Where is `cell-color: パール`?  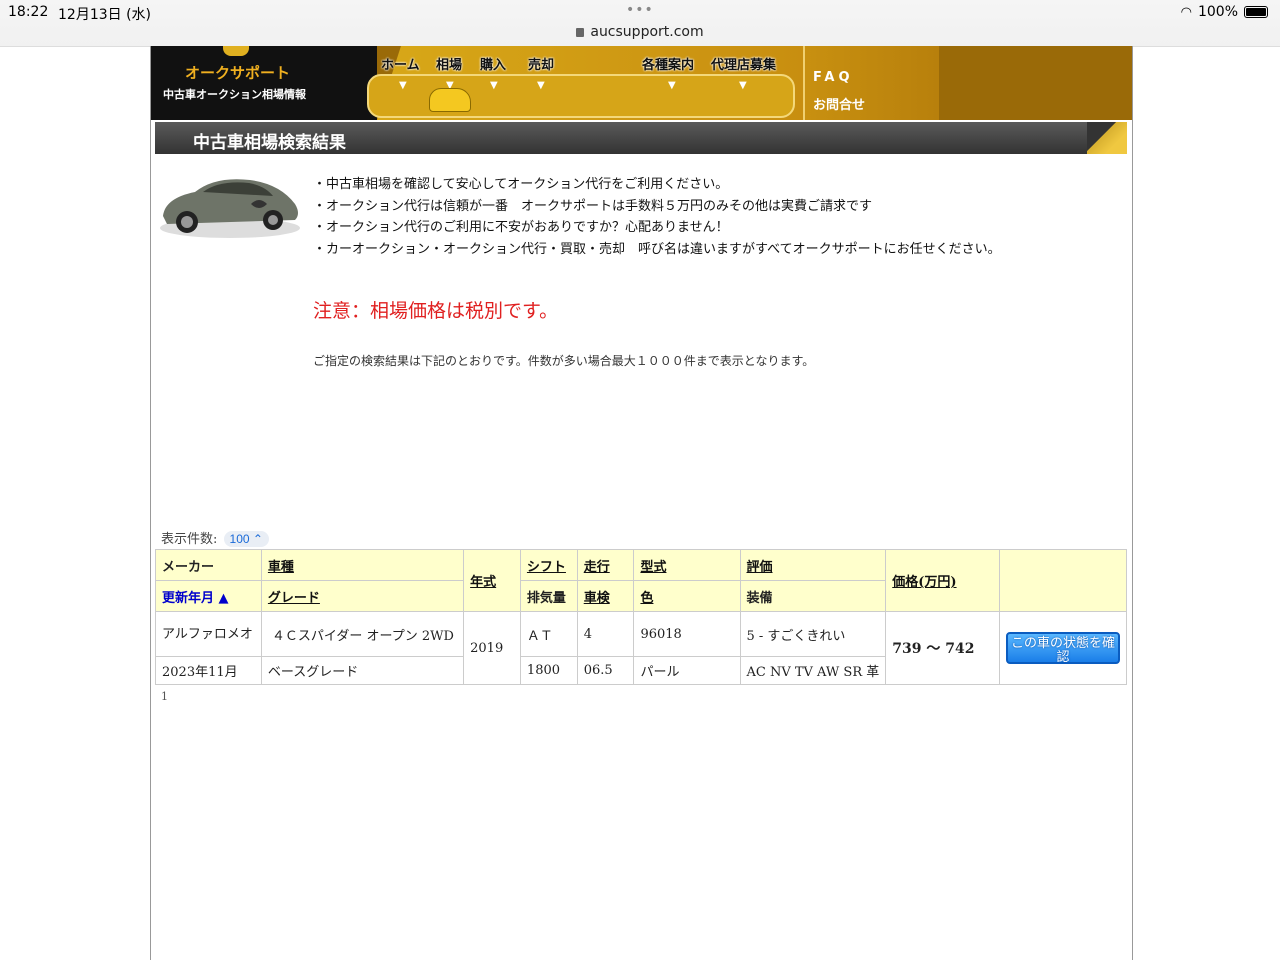 cell-color: パール is located at coordinates (687, 670).